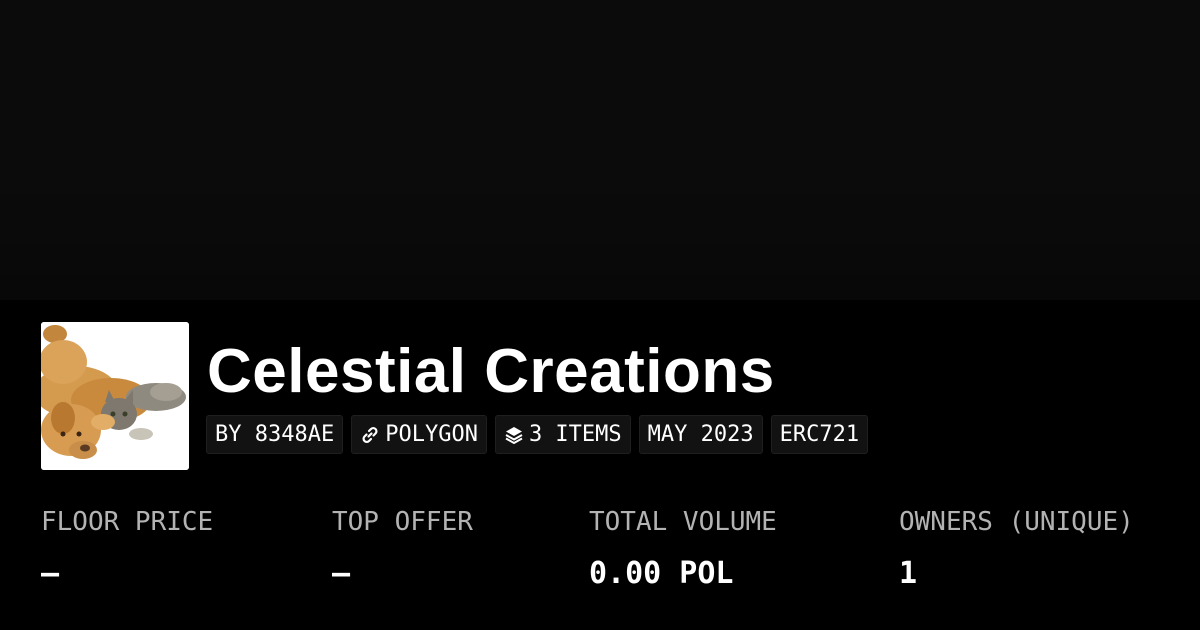 Image resolution: width=1200 pixels, height=630 pixels. What do you see at coordinates (370, 435) in the screenshot?
I see `link-chain-icon` at bounding box center [370, 435].